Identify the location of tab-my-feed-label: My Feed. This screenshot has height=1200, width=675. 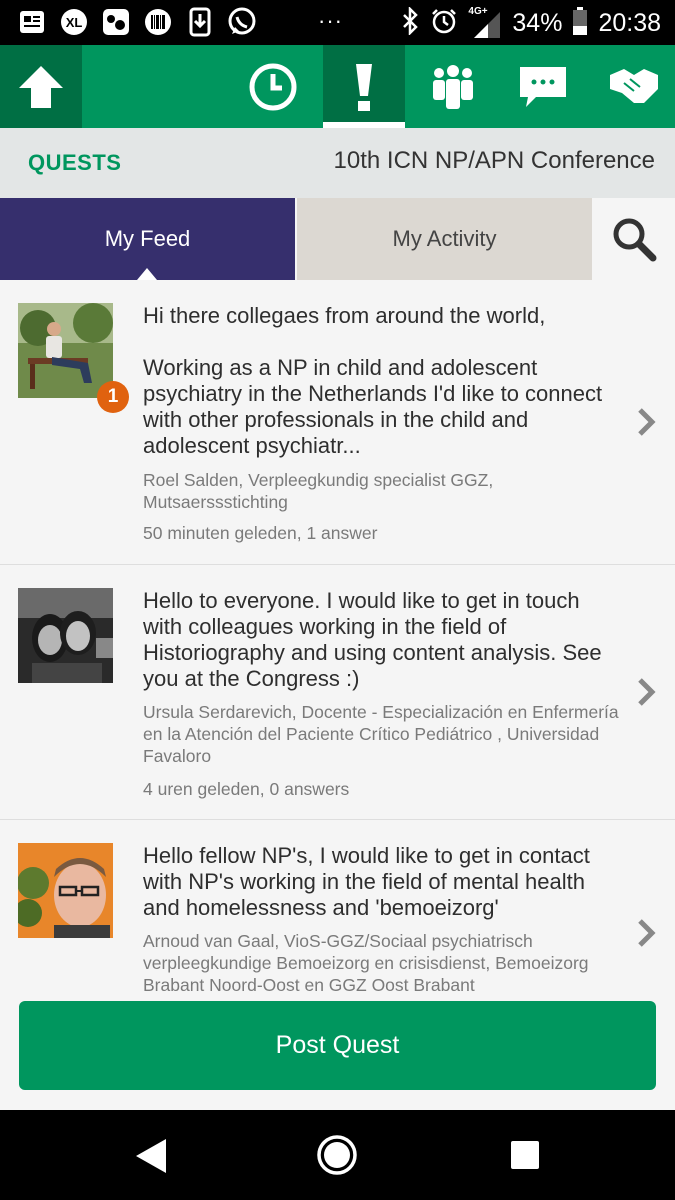
(147, 238).